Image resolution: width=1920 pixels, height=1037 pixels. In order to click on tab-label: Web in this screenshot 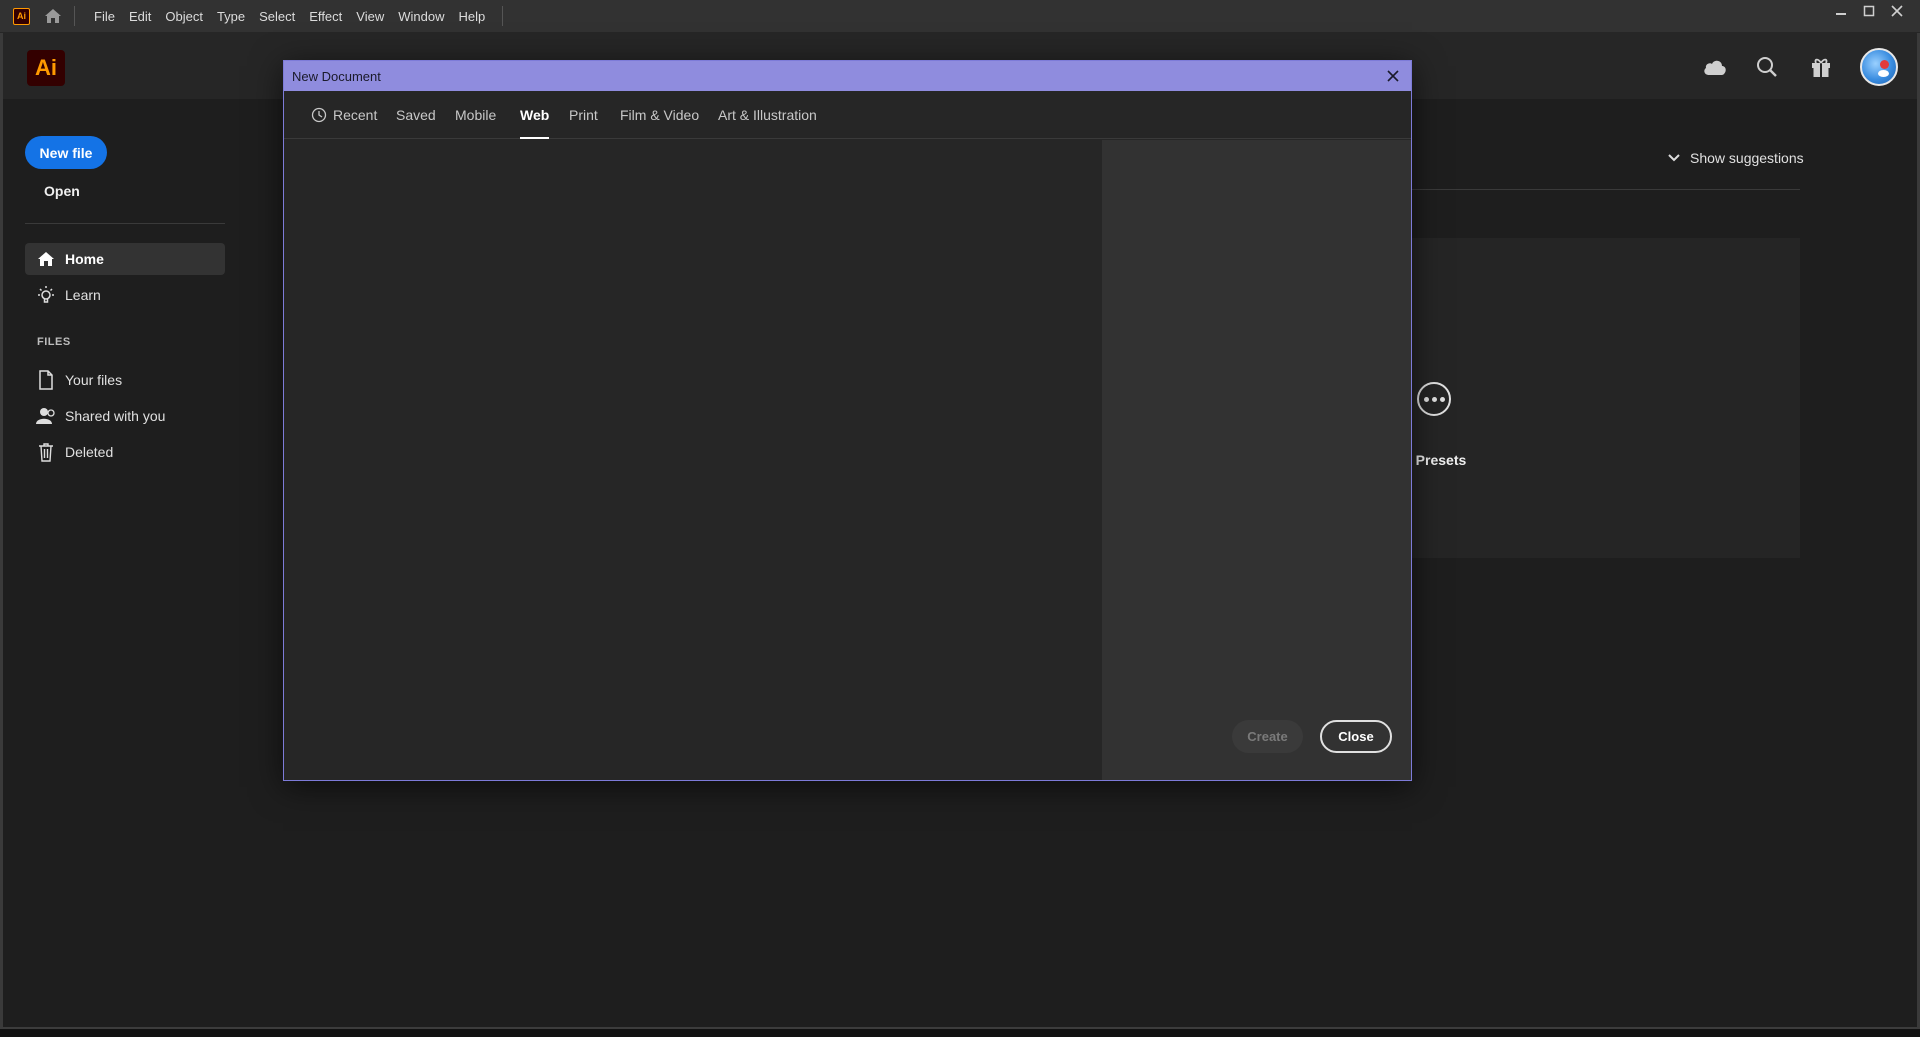, I will do `click(535, 115)`.